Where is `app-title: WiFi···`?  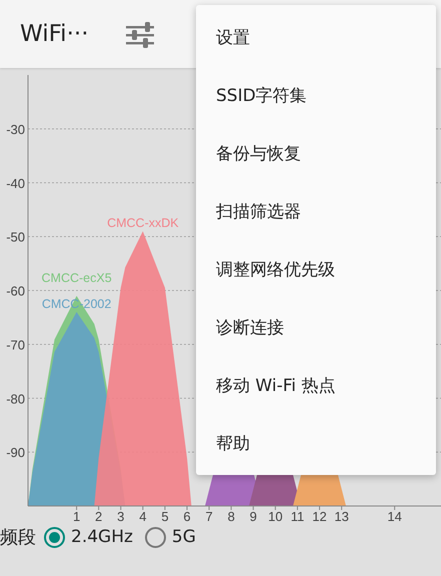 app-title: WiFi··· is located at coordinates (54, 34).